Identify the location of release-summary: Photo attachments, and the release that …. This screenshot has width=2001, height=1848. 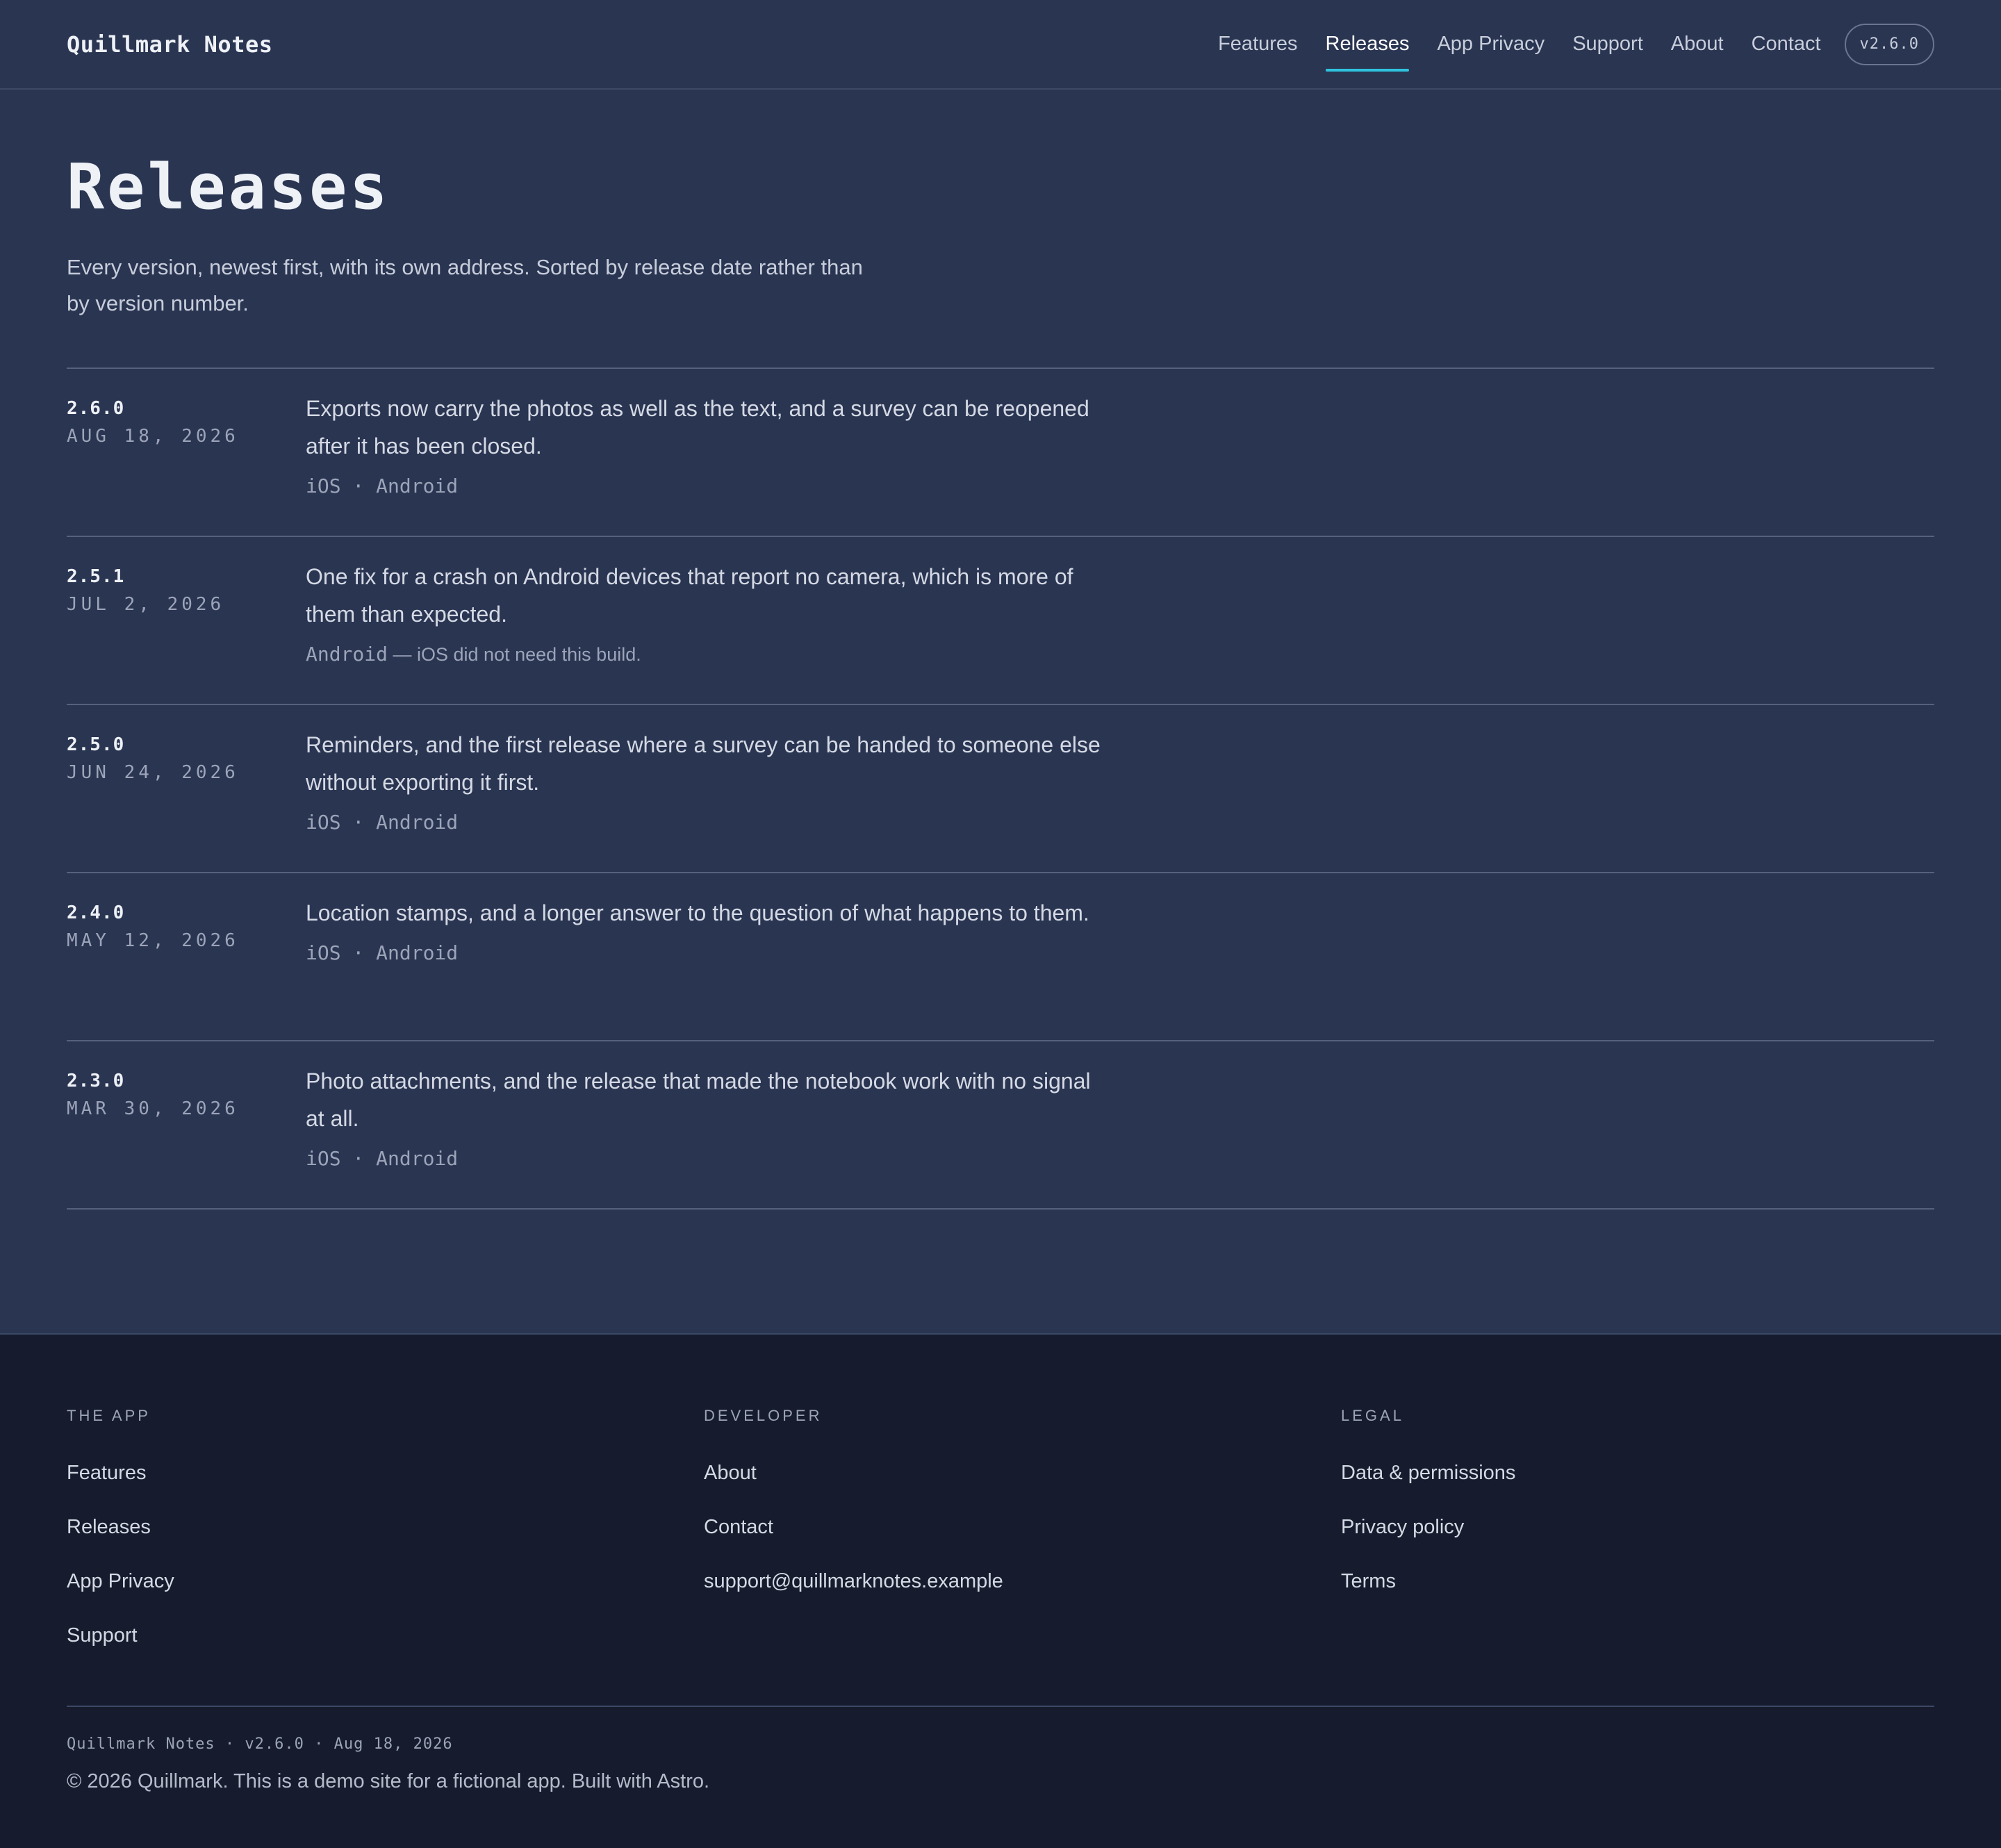
(699, 1100).